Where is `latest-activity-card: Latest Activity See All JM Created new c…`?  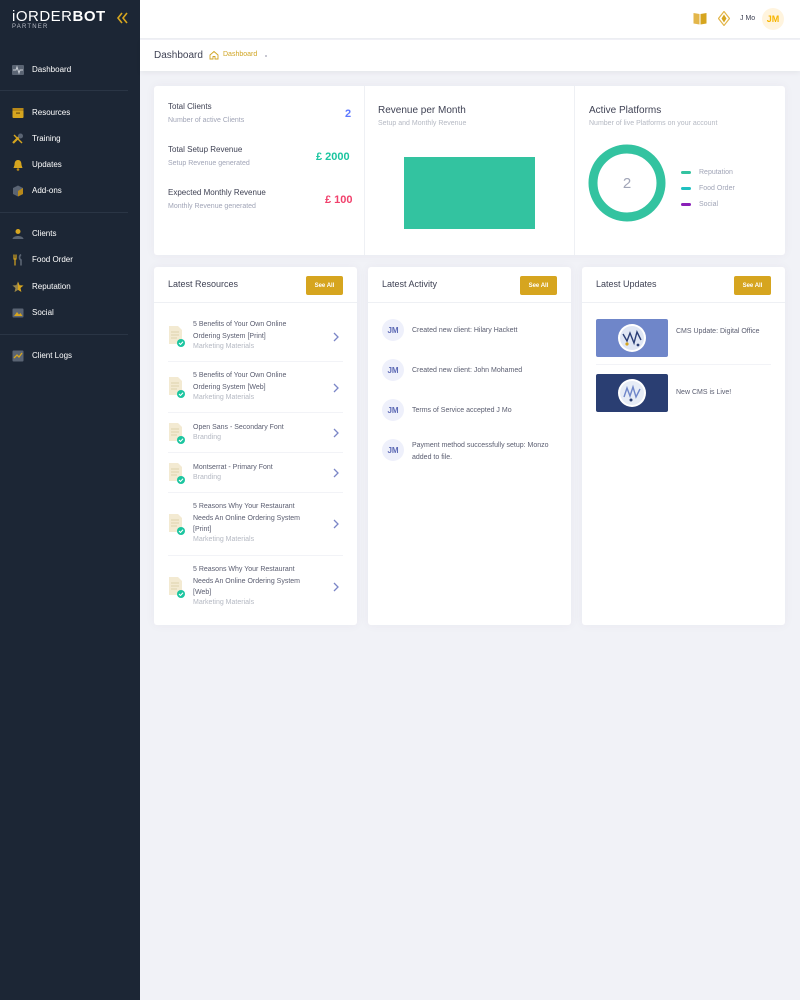
latest-activity-card: Latest Activity See All JM Created new c… is located at coordinates (469, 446).